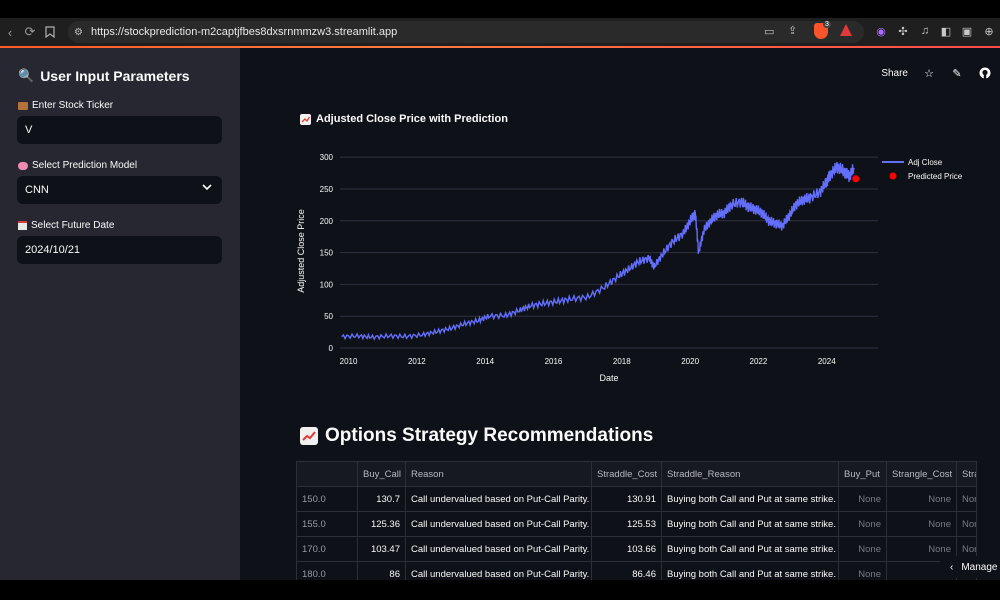 The width and height of the screenshot is (1000, 600). Describe the element at coordinates (690, 361) in the screenshot. I see `x-tick-label: 2020` at that location.